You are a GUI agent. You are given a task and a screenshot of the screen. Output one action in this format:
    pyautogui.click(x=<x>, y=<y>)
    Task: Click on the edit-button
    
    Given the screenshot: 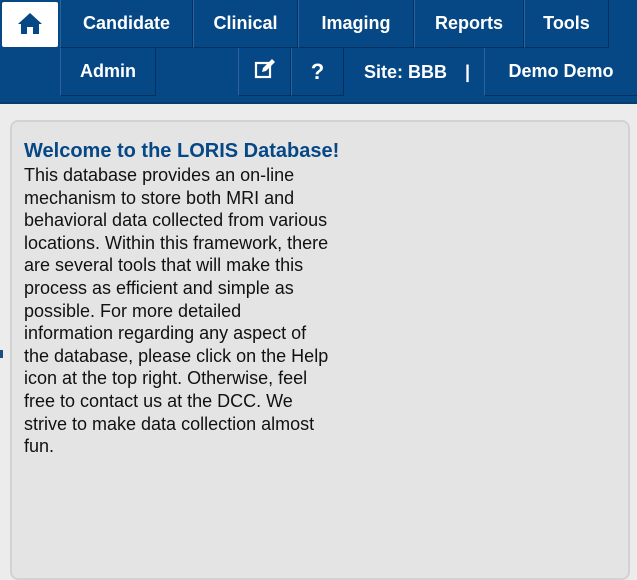 What is the action you would take?
    pyautogui.click(x=264, y=72)
    